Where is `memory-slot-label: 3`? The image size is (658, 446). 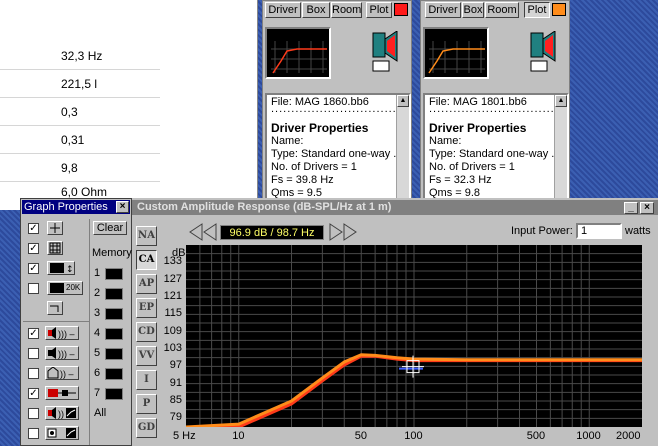
memory-slot-label: 3 is located at coordinates (97, 313).